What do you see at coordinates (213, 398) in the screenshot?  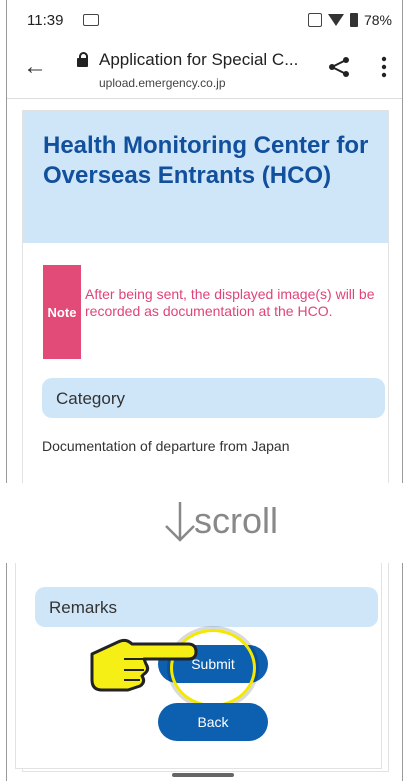 I see `category-section-header: Category` at bounding box center [213, 398].